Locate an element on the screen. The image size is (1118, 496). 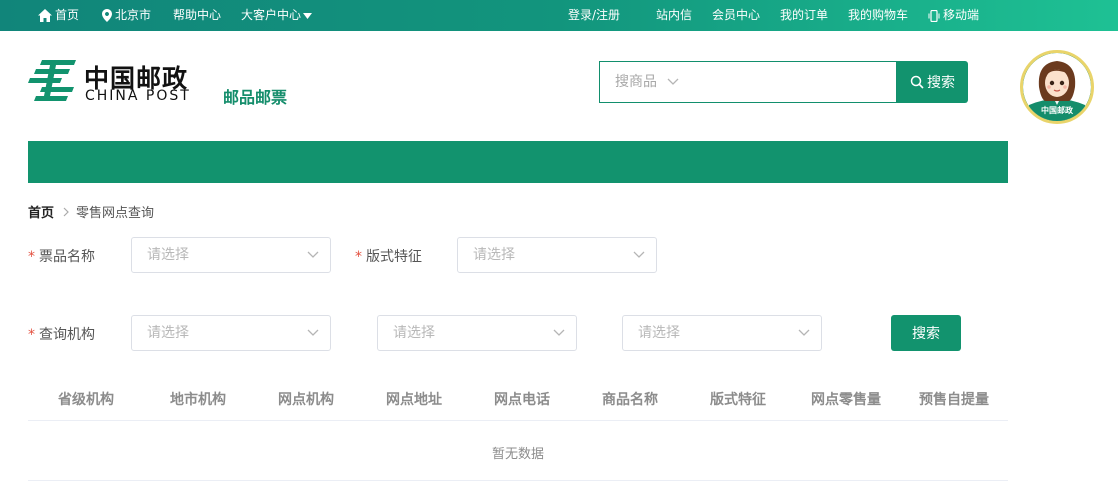
column-header: 网点零售量 is located at coordinates (846, 400).